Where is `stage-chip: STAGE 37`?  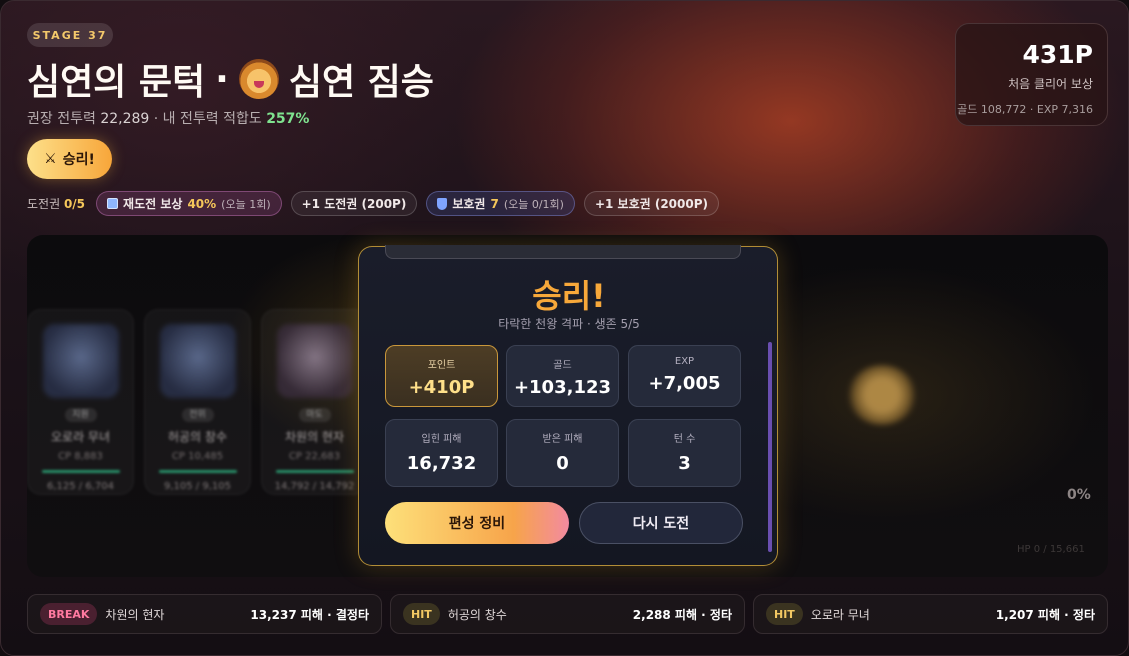 stage-chip: STAGE 37 is located at coordinates (70, 35).